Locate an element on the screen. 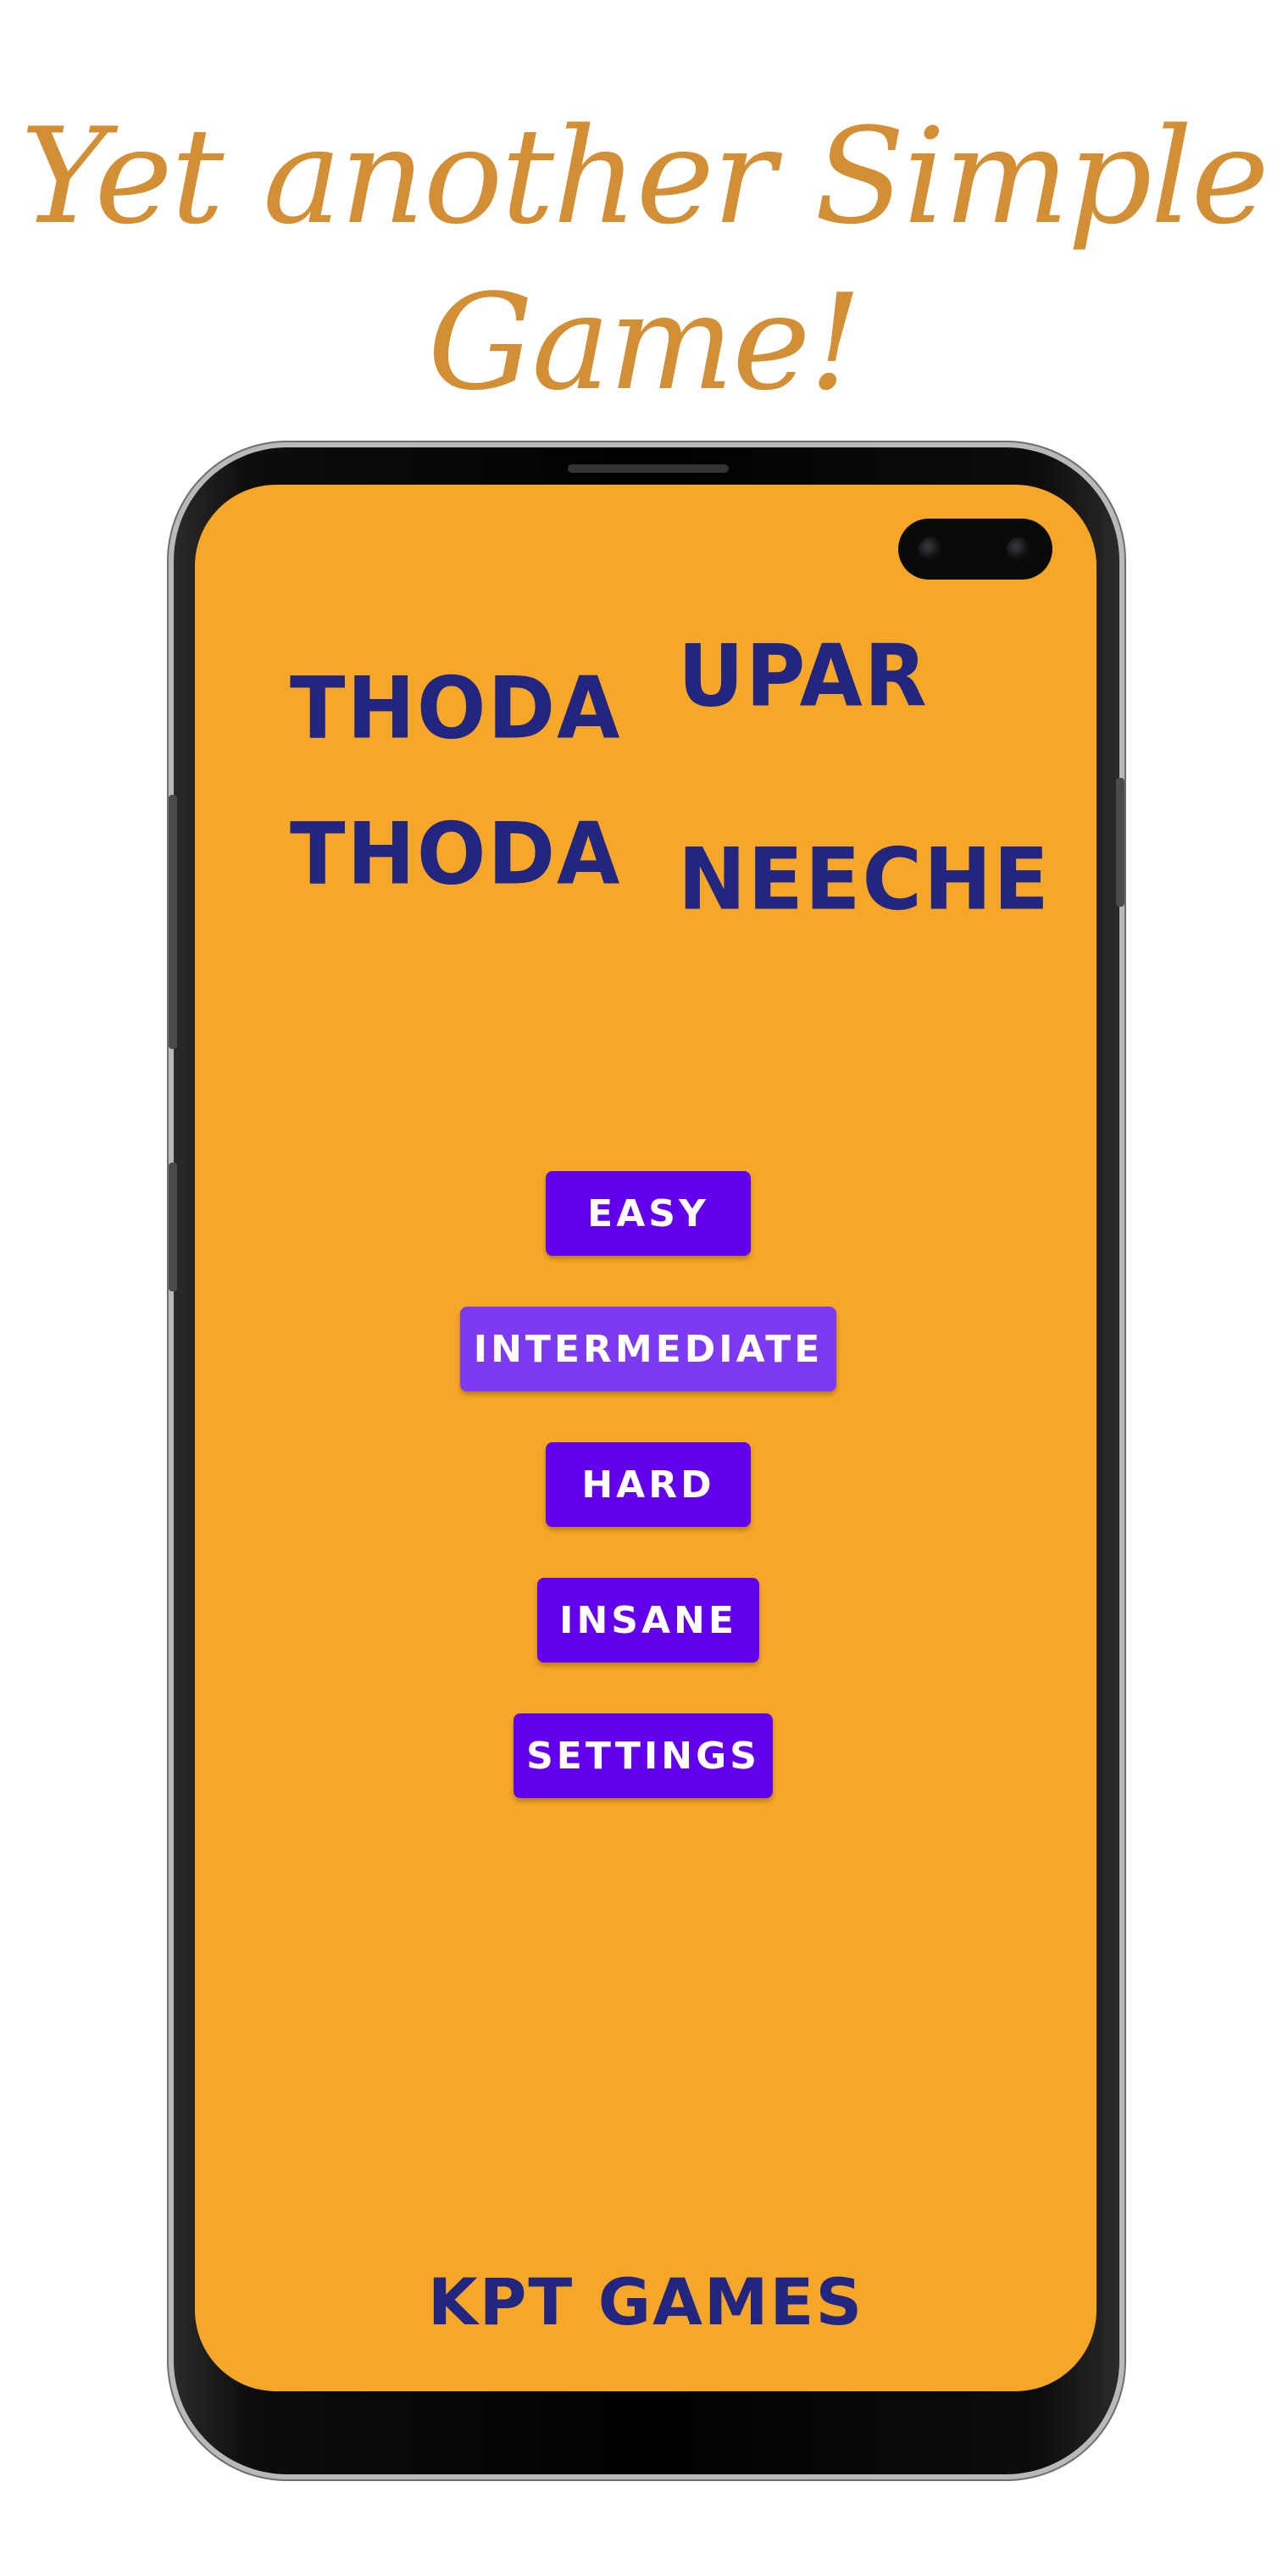 This screenshot has height=2576, width=1288. word-neeche: NEECHE is located at coordinates (864, 880).